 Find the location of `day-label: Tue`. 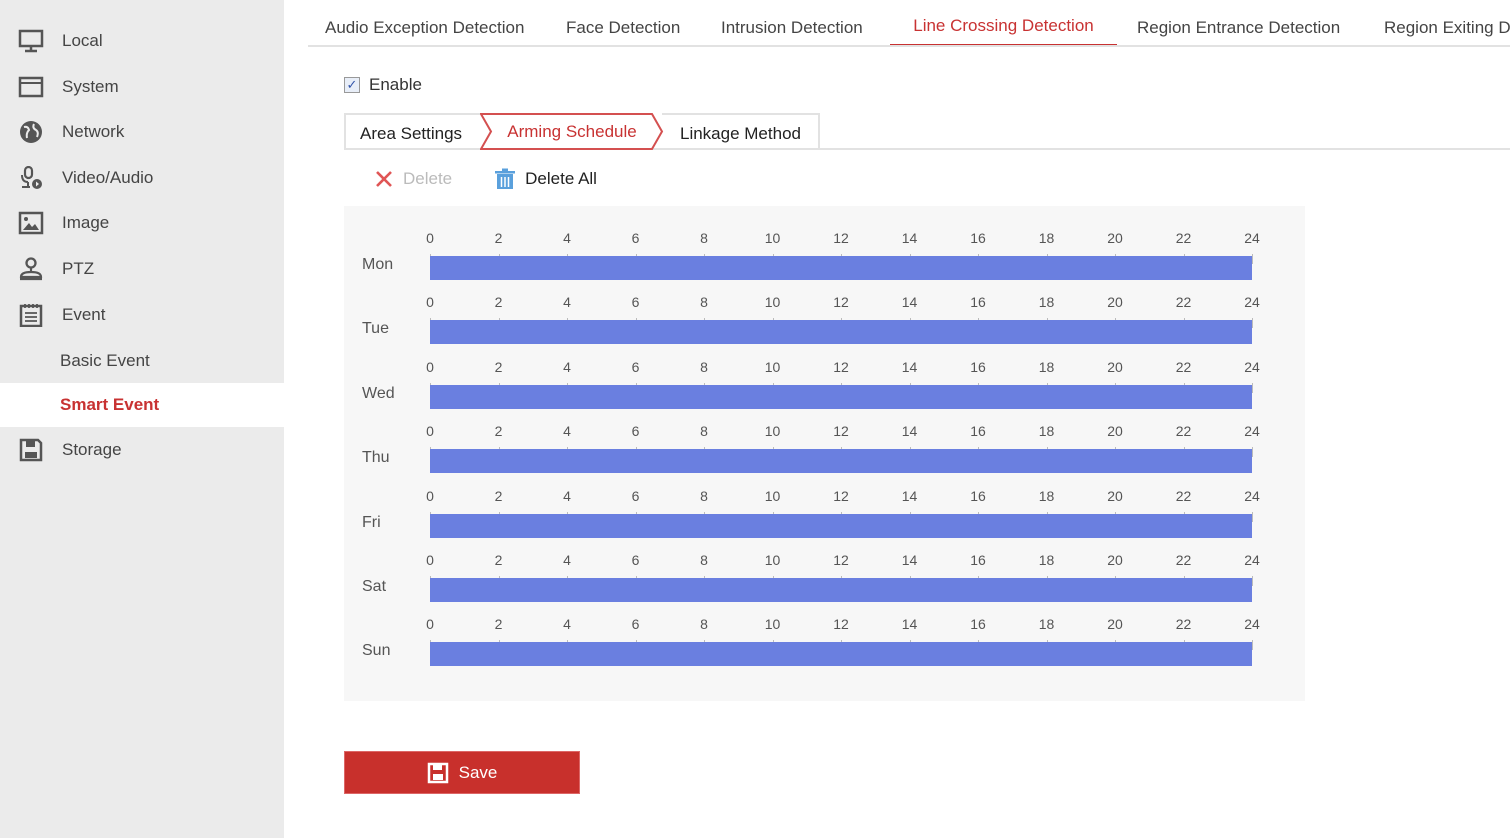

day-label: Tue is located at coordinates (375, 329).